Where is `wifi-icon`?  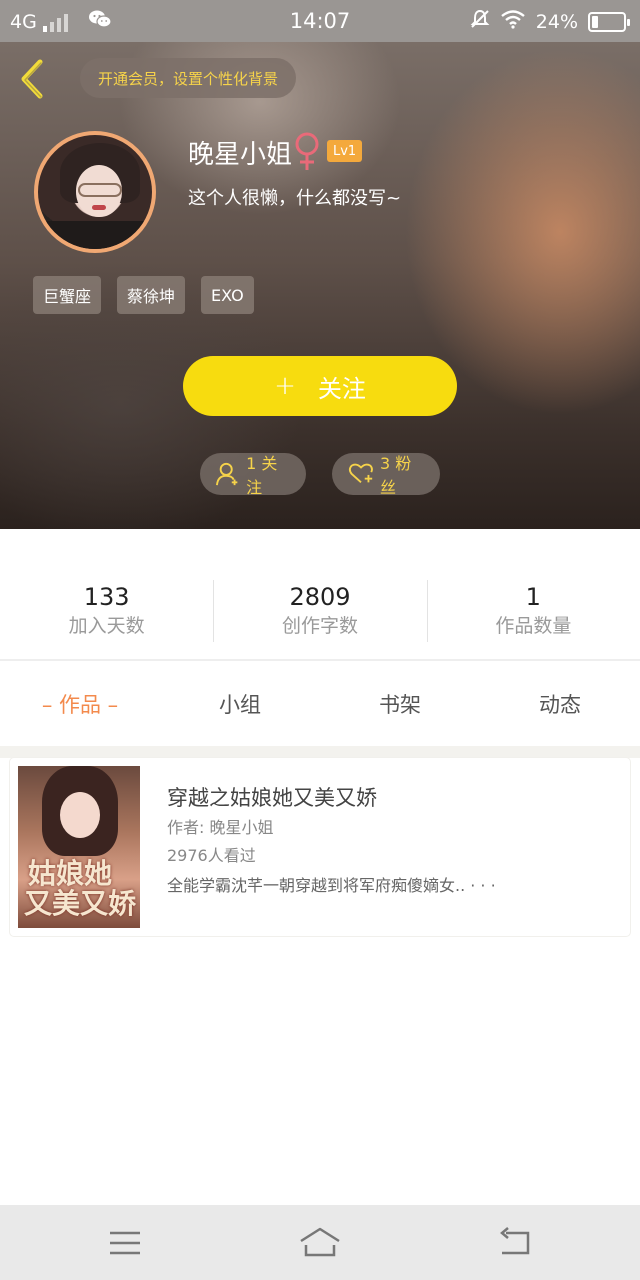 wifi-icon is located at coordinates (513, 21).